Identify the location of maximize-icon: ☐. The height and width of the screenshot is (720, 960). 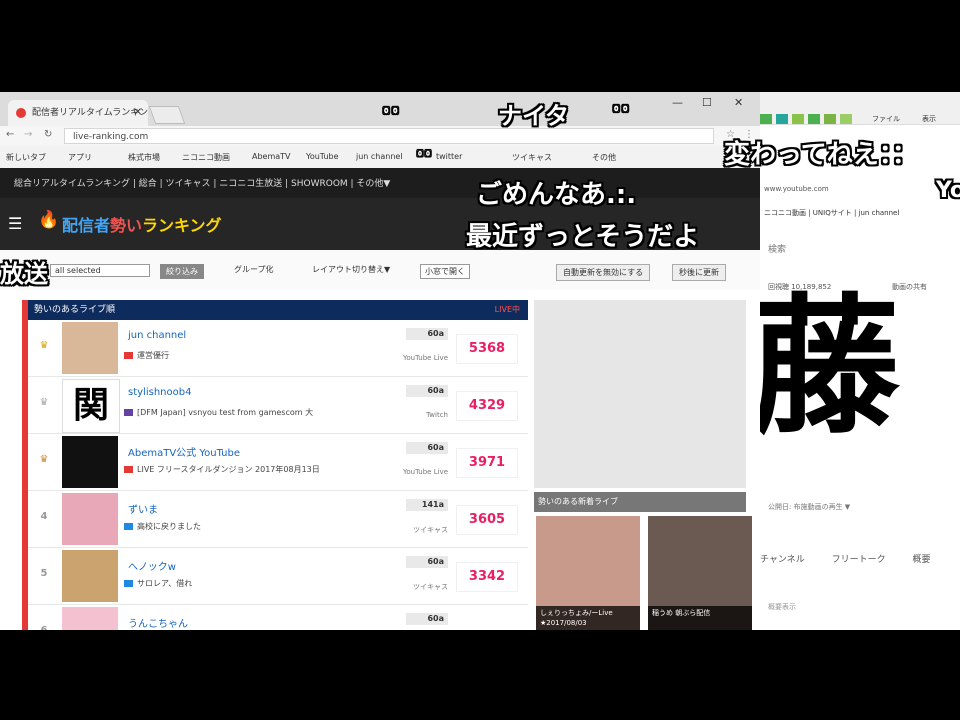
(707, 102).